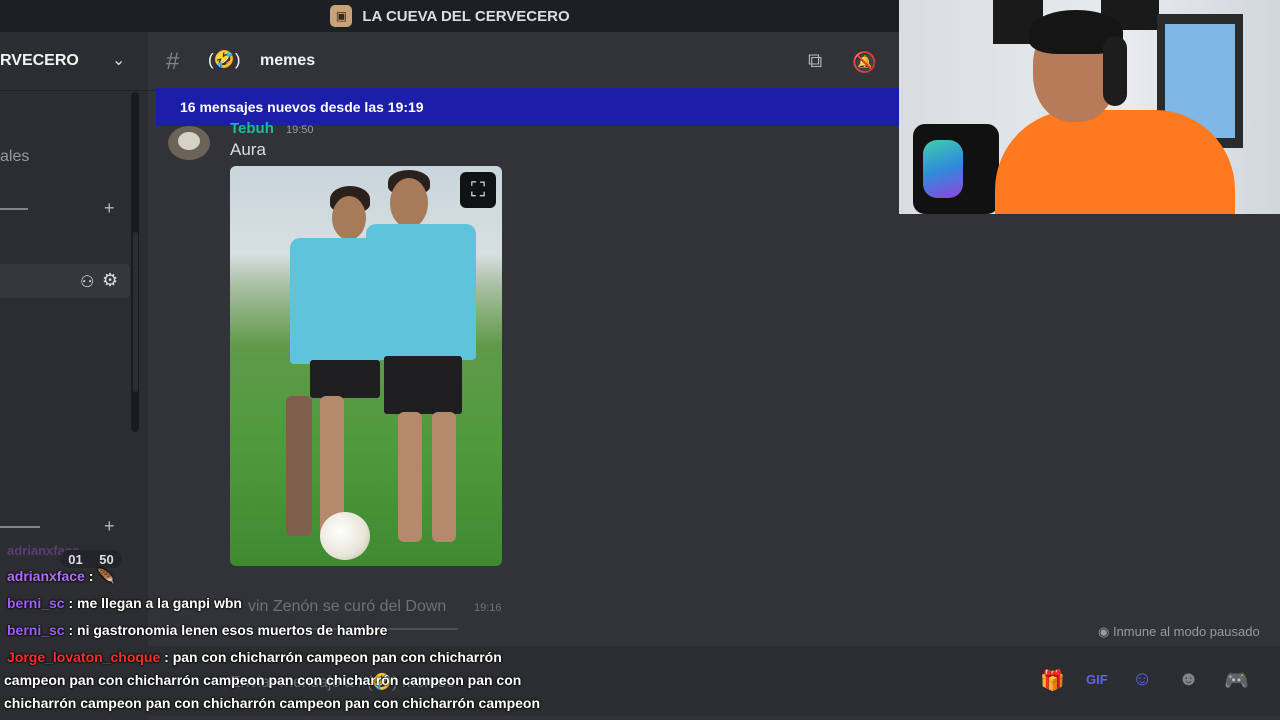 The width and height of the screenshot is (1280, 720). I want to click on player-left-leg, so click(299, 466).